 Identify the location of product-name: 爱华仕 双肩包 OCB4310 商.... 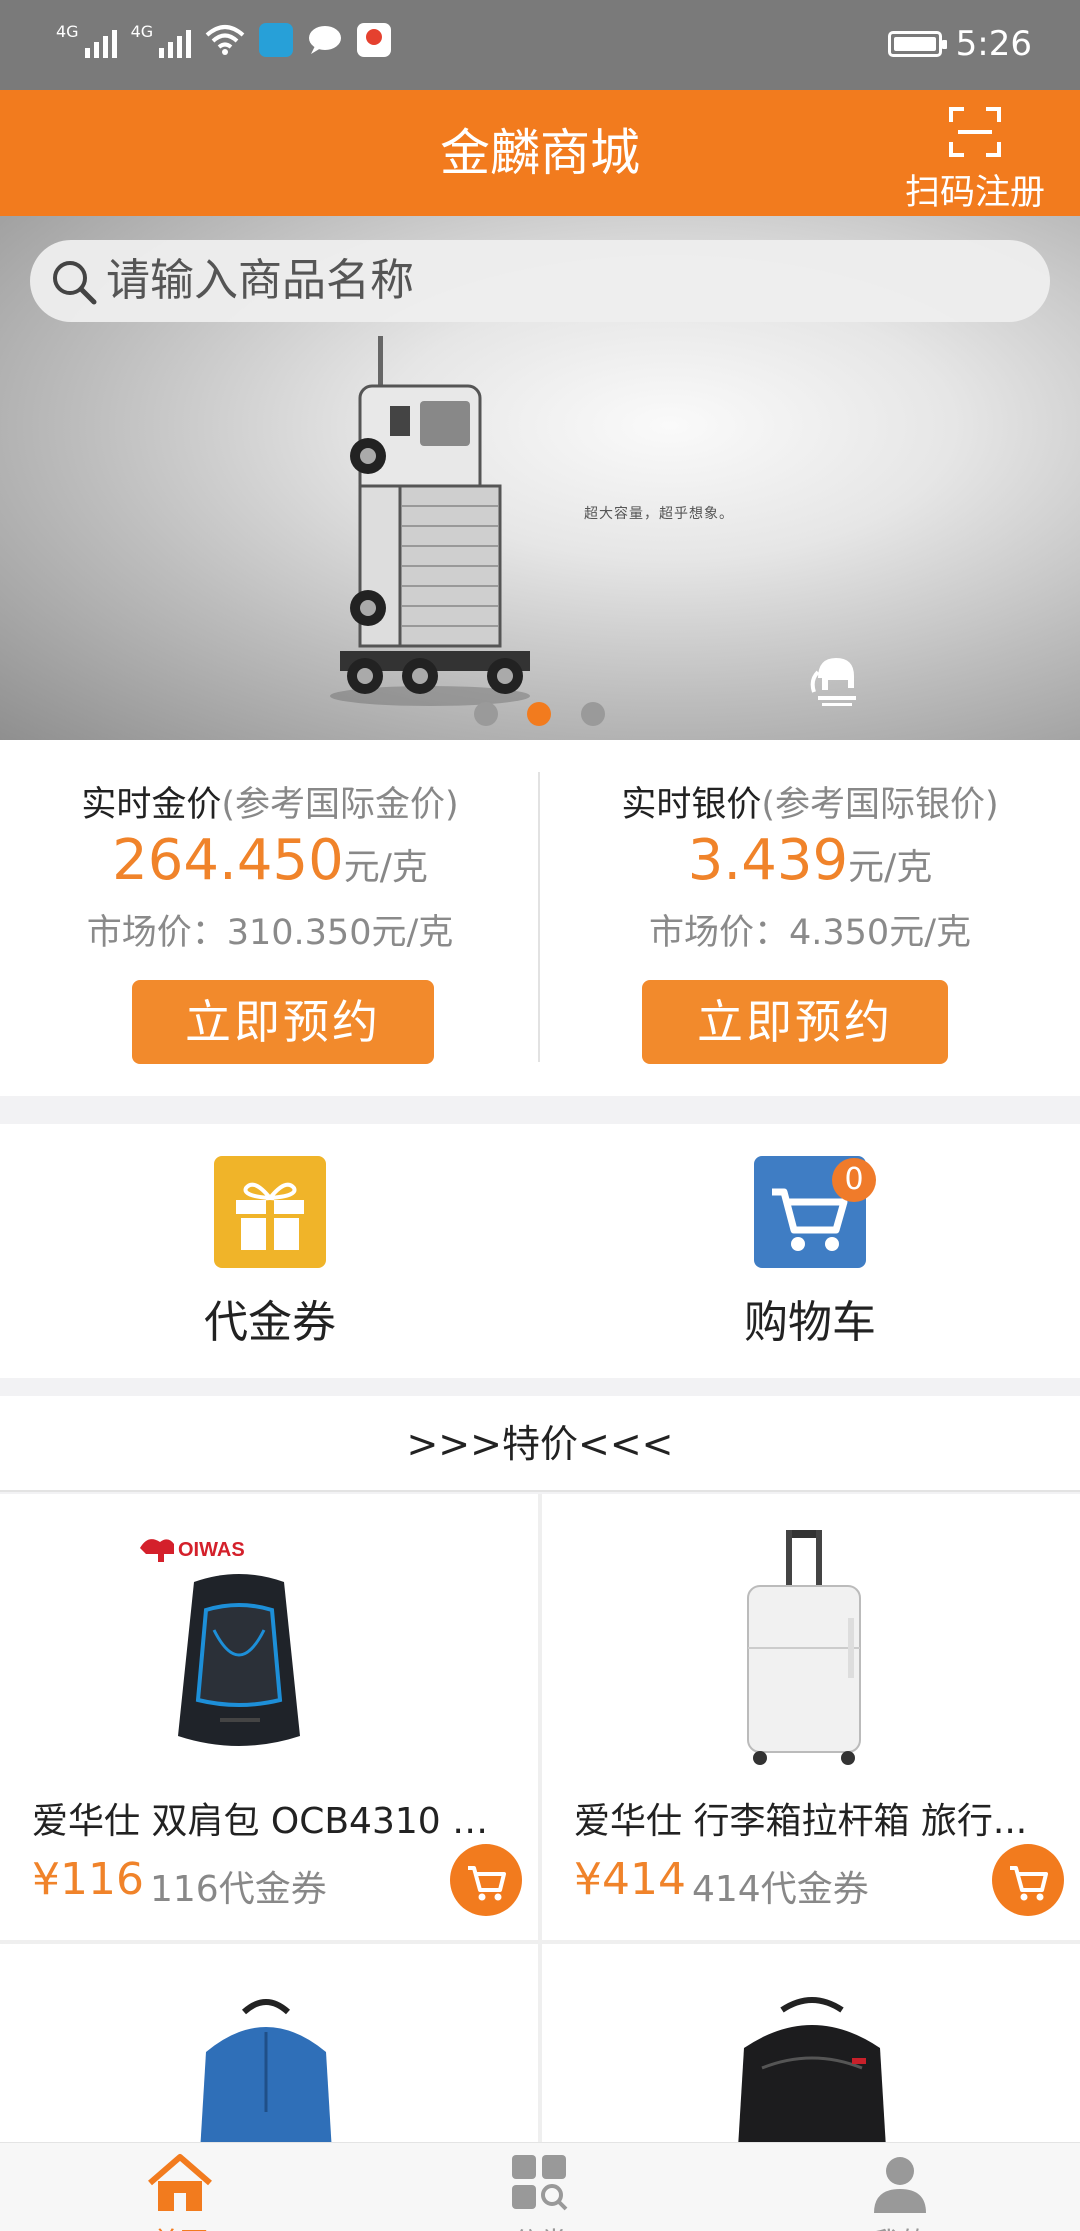
(275, 1821).